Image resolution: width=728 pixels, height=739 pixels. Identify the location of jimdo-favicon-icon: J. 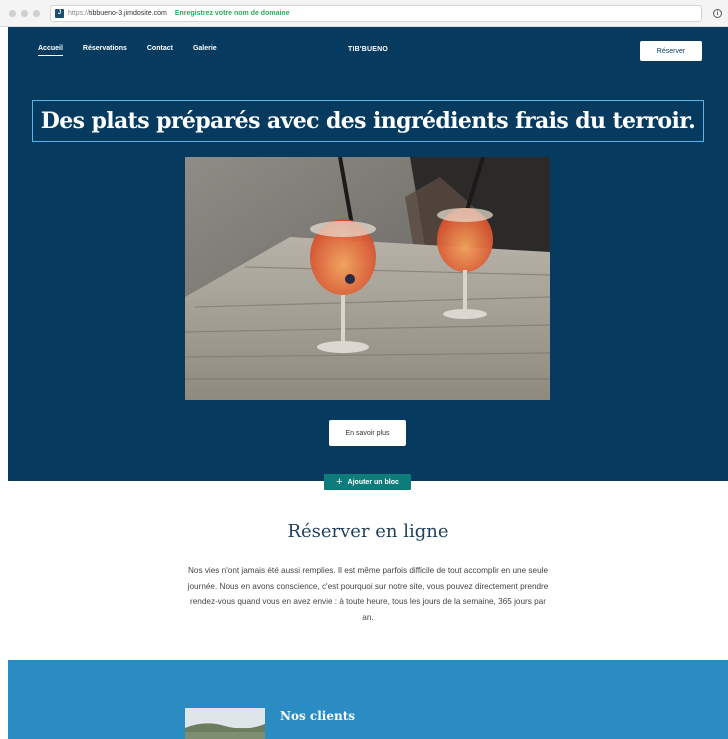
(59, 13).